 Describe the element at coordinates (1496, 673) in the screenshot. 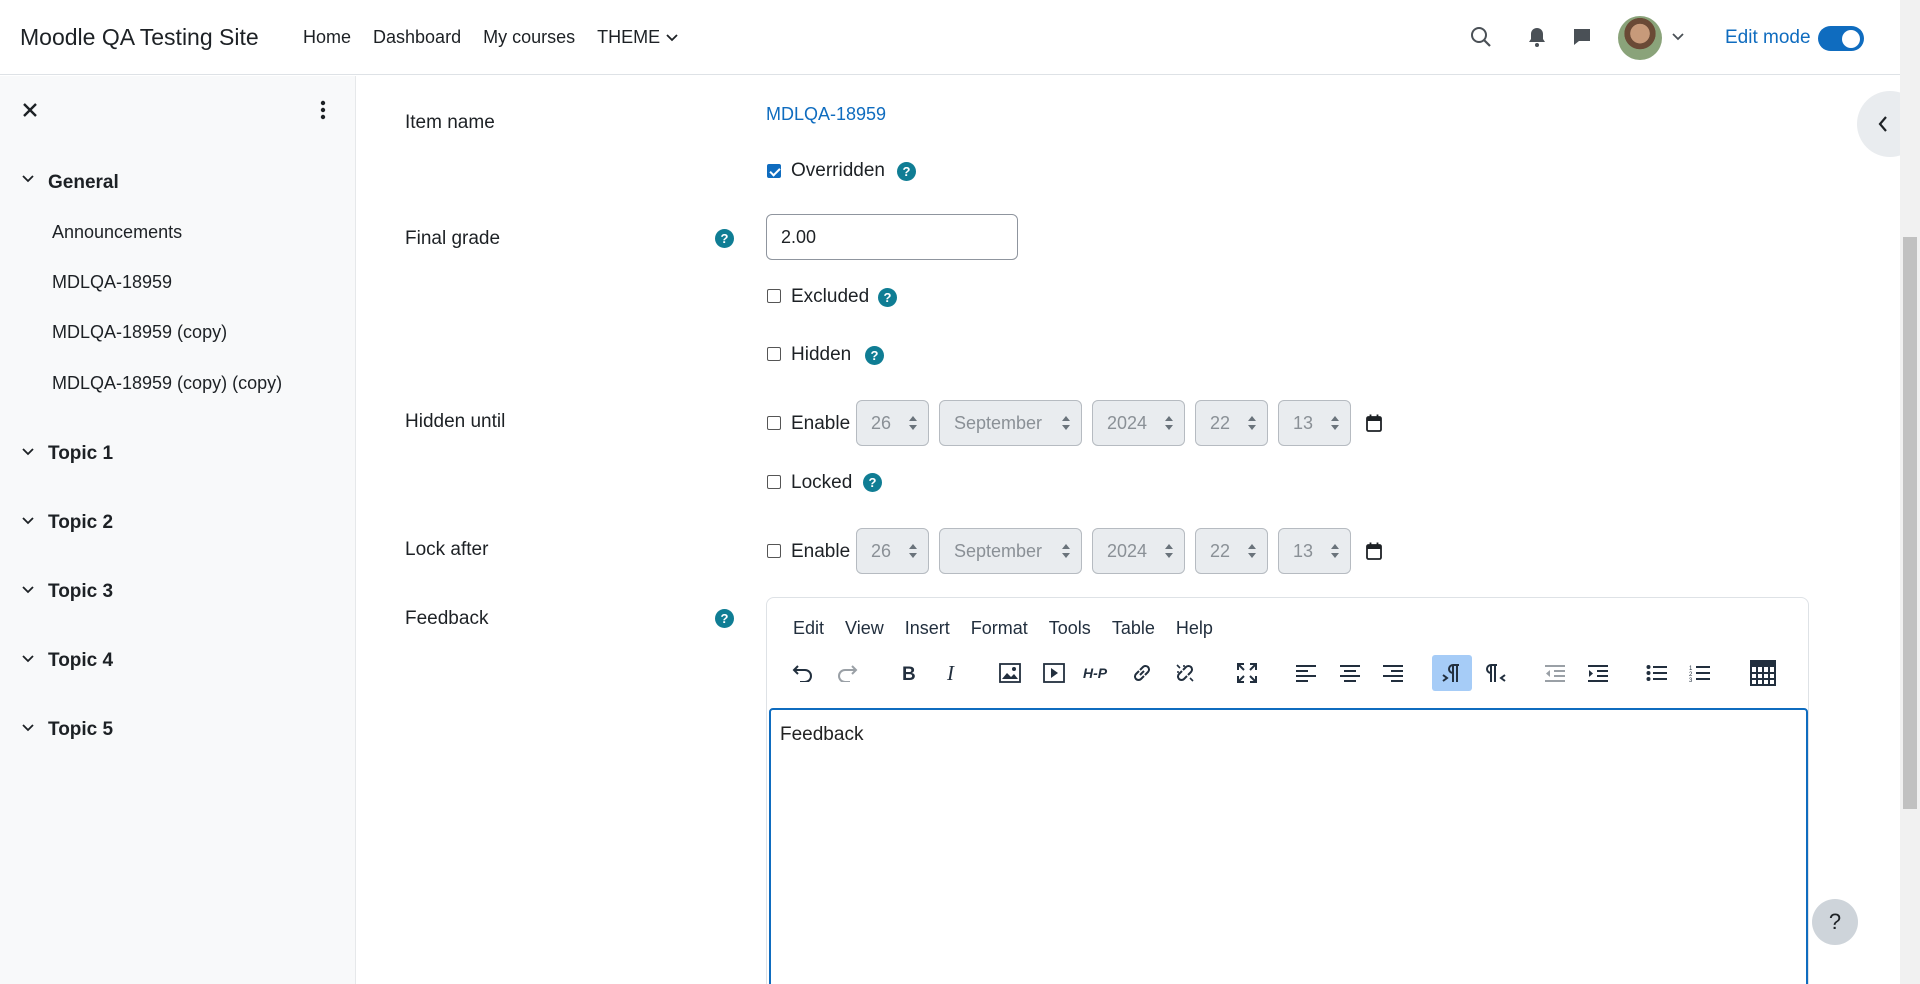

I see `rtl-icon` at that location.